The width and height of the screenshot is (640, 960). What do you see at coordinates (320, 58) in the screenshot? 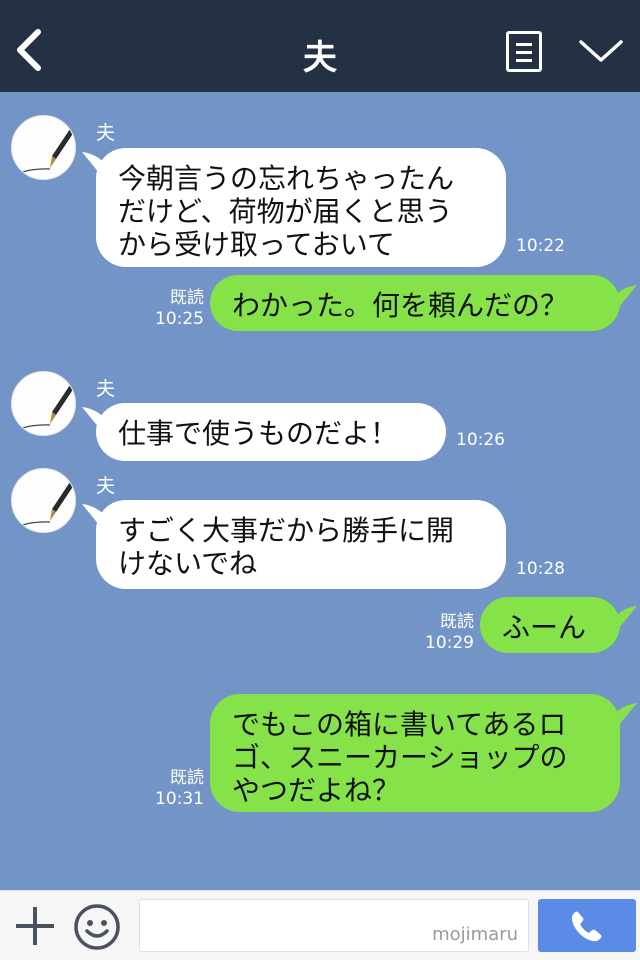
I see `chat-title: 夫` at bounding box center [320, 58].